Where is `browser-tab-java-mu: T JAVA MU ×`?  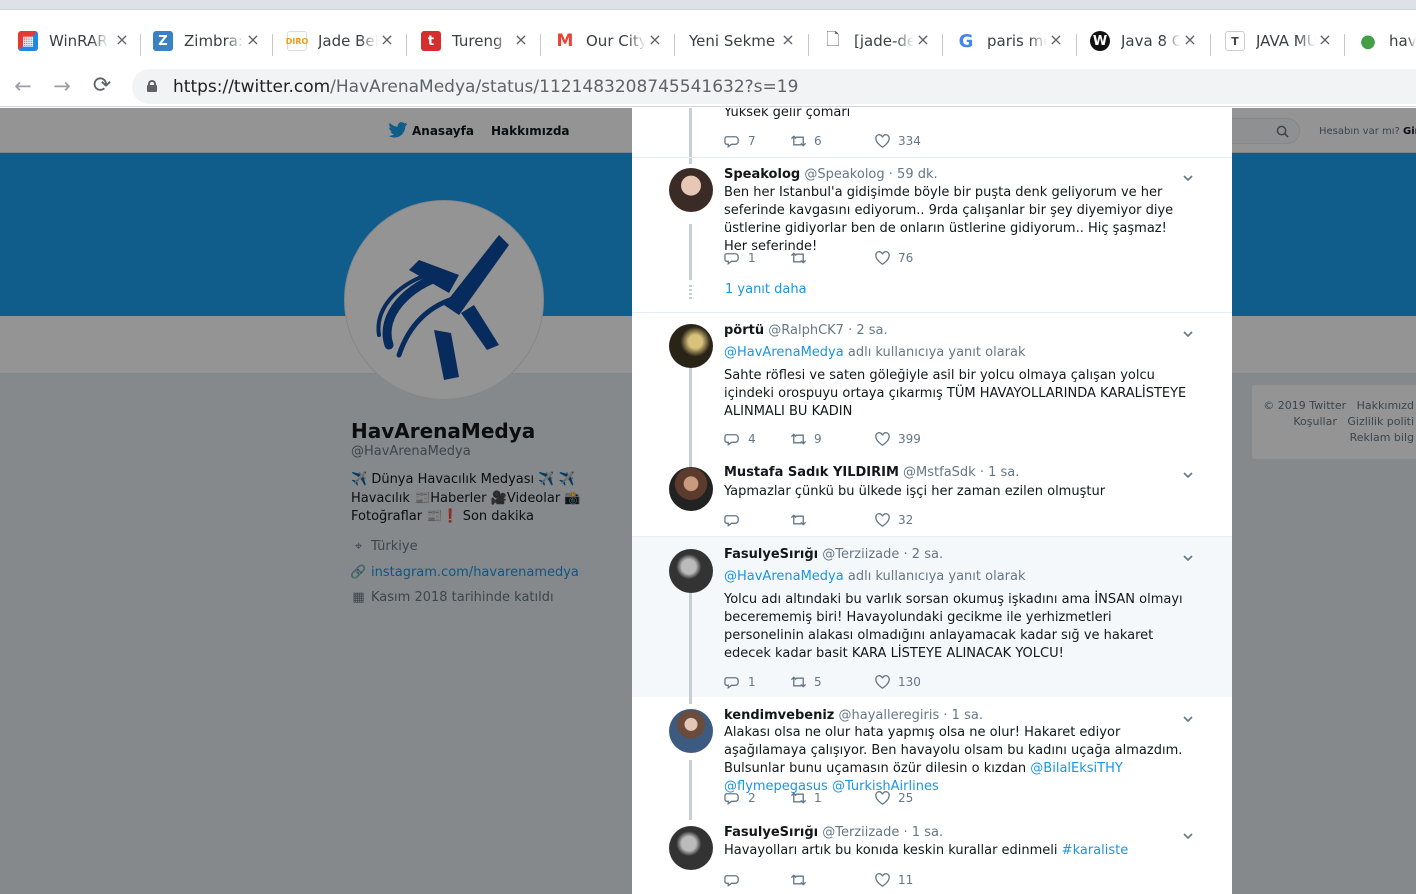 browser-tab-java-mu: T JAVA MU × is located at coordinates (1279, 41).